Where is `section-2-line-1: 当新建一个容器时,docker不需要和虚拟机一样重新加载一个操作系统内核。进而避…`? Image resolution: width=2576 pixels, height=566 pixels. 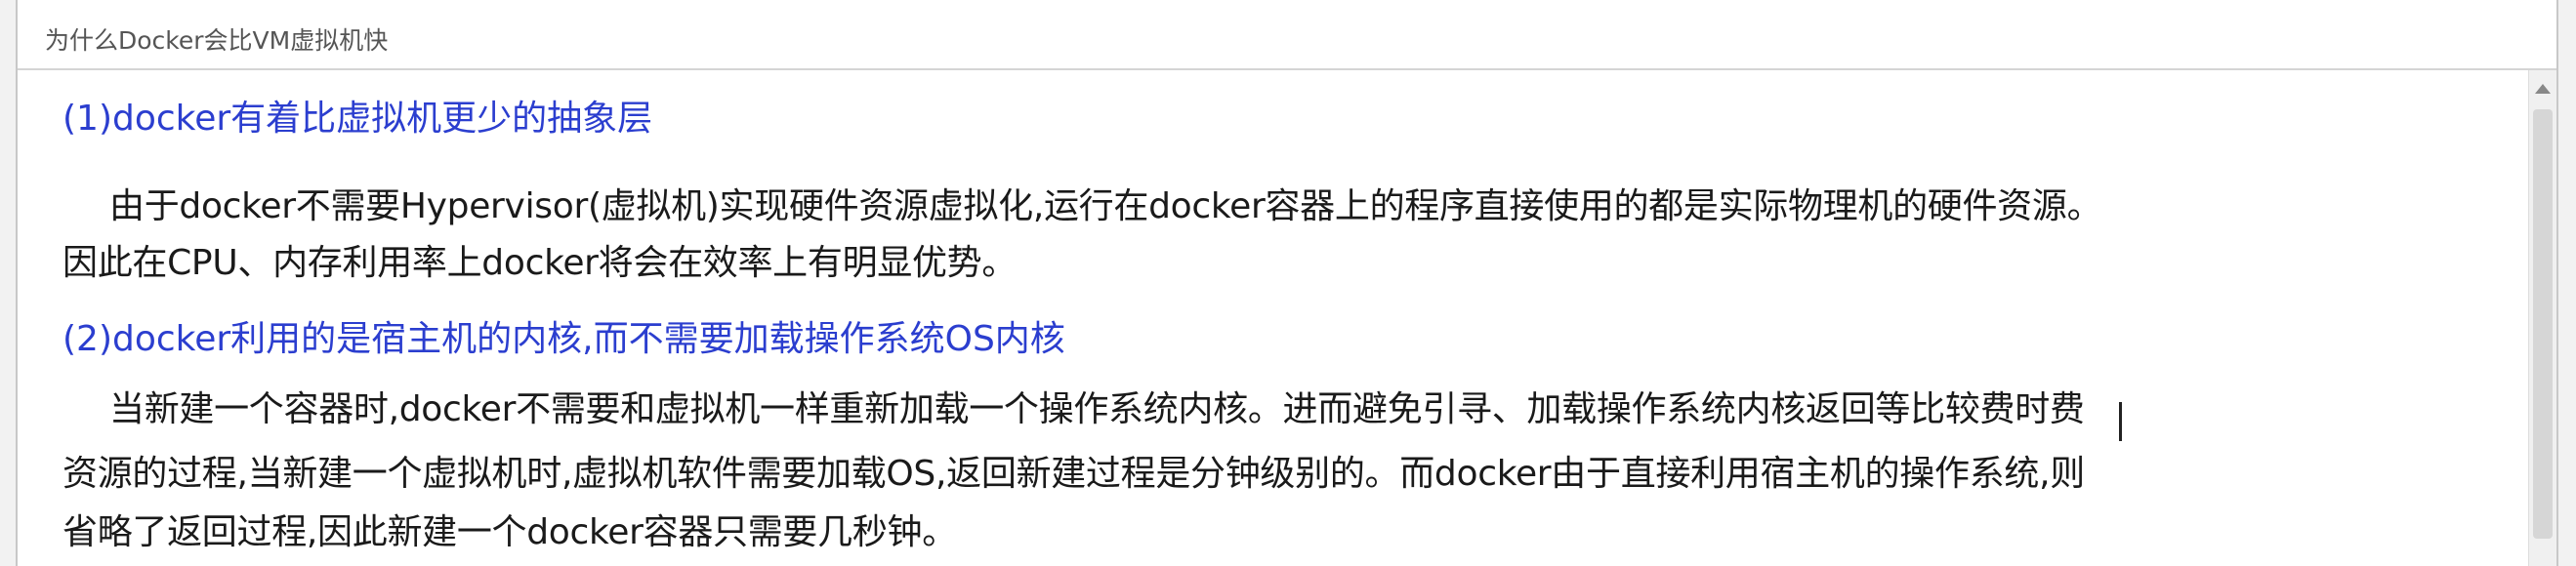
section-2-line-1: 当新建一个容器时,docker不需要和虚拟机一样重新加载一个操作系统内核。进而避… is located at coordinates (1097, 409).